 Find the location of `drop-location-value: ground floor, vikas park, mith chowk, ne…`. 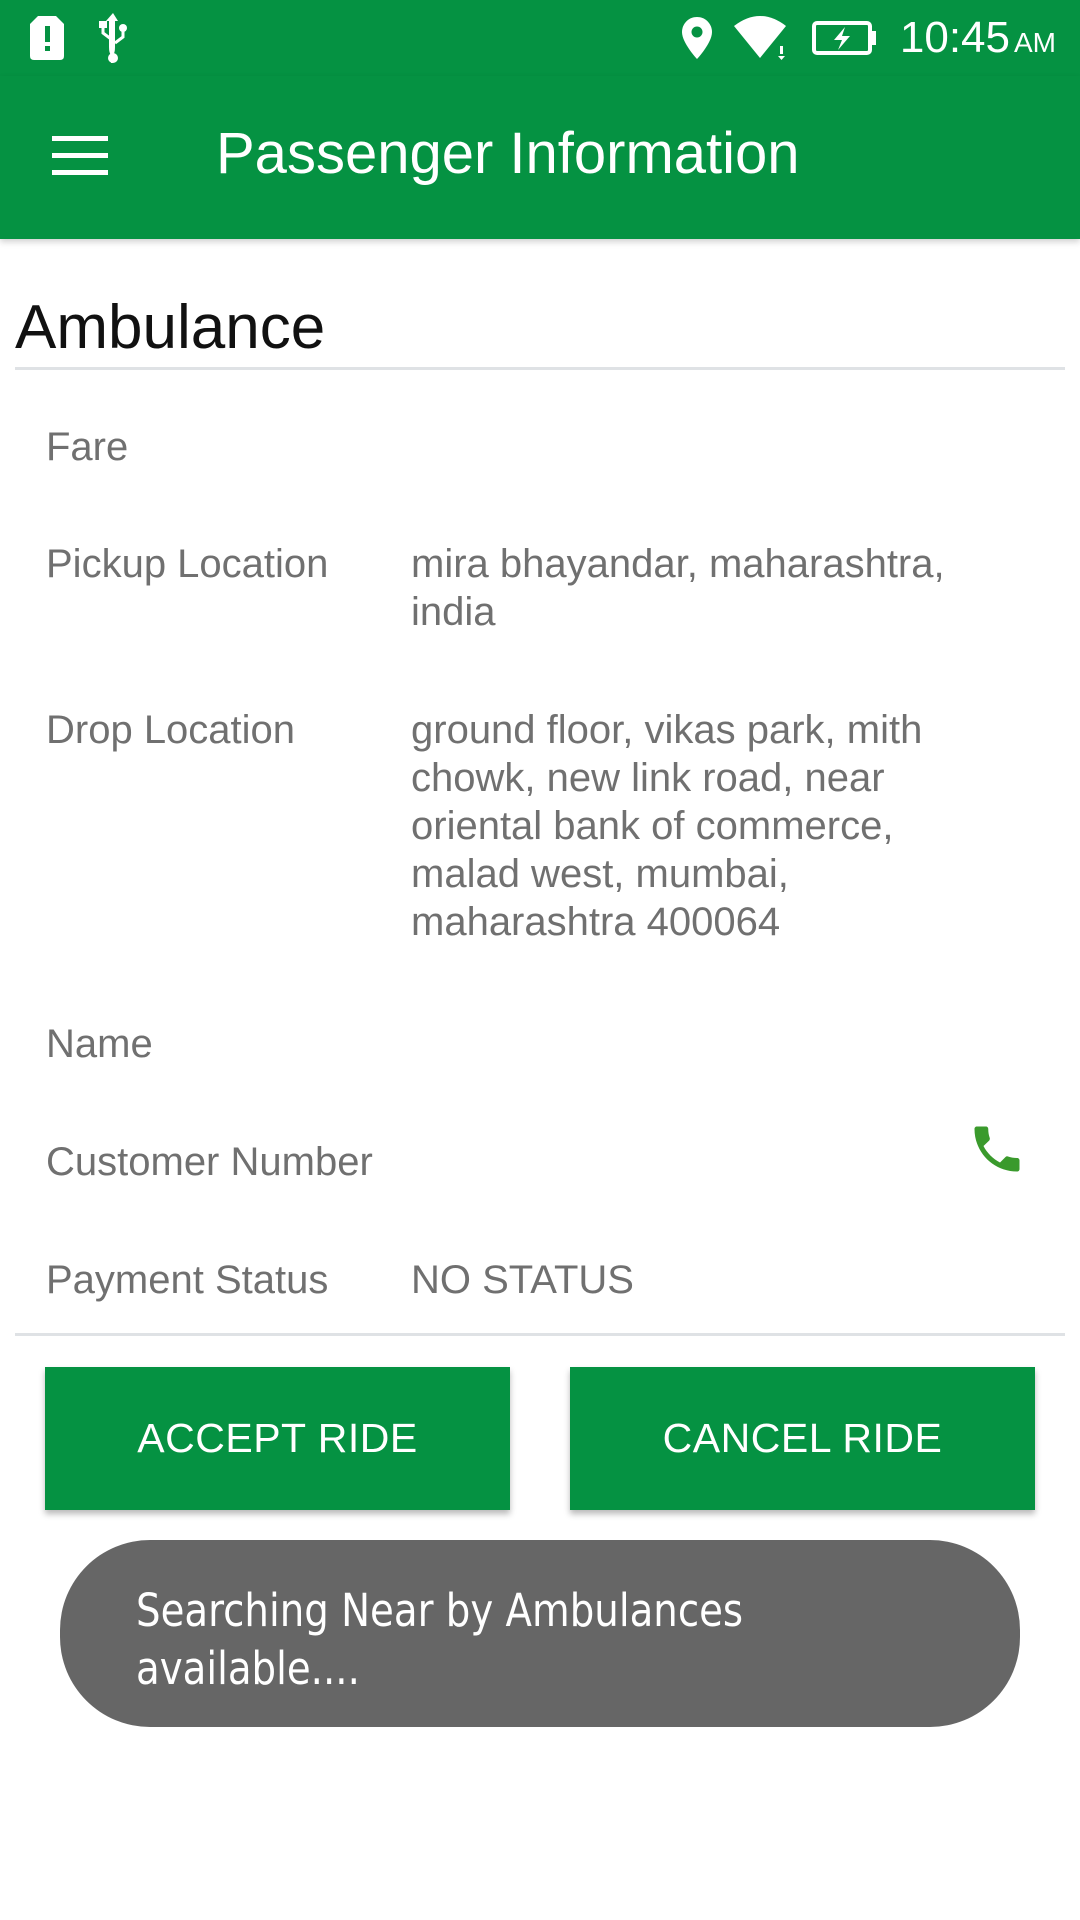

drop-location-value: ground floor, vikas park, mith chowk, ne… is located at coordinates (667, 826).